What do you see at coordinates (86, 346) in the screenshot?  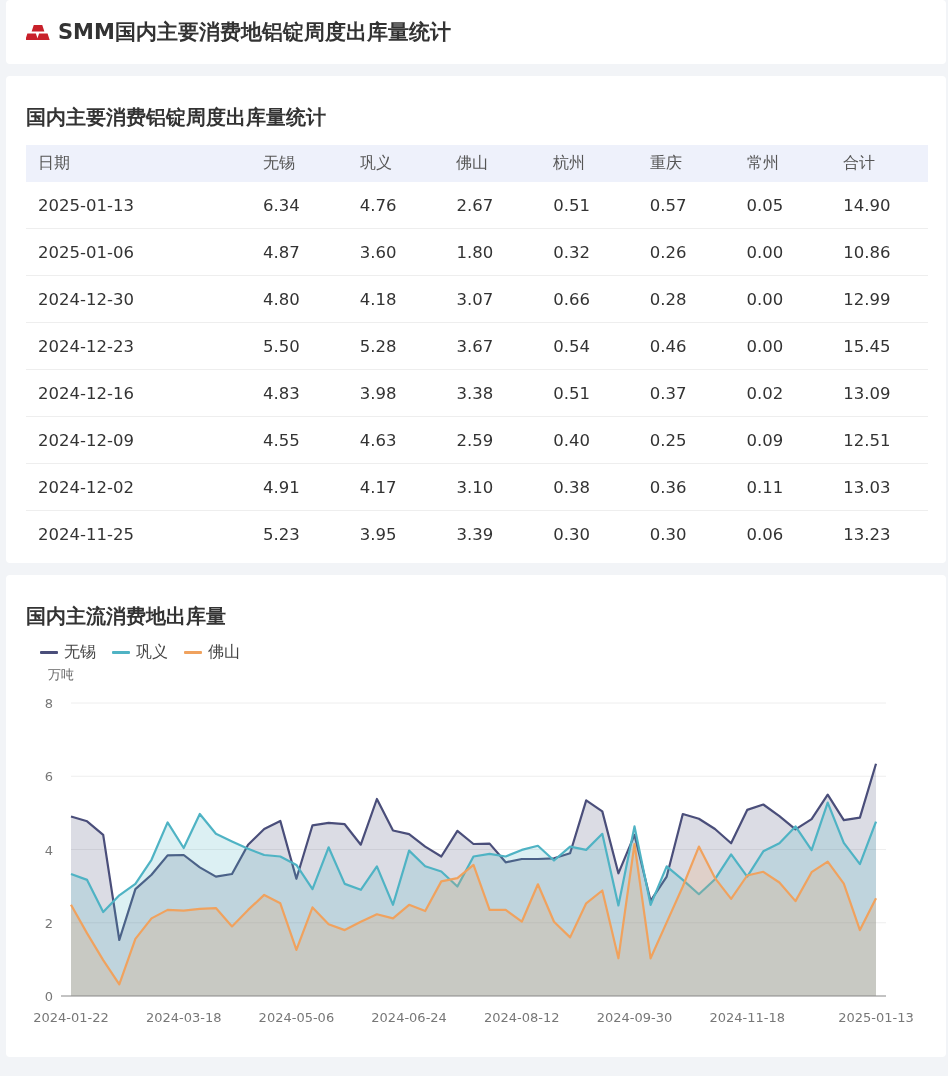 I see `table-cell-text: 2024-12-23` at bounding box center [86, 346].